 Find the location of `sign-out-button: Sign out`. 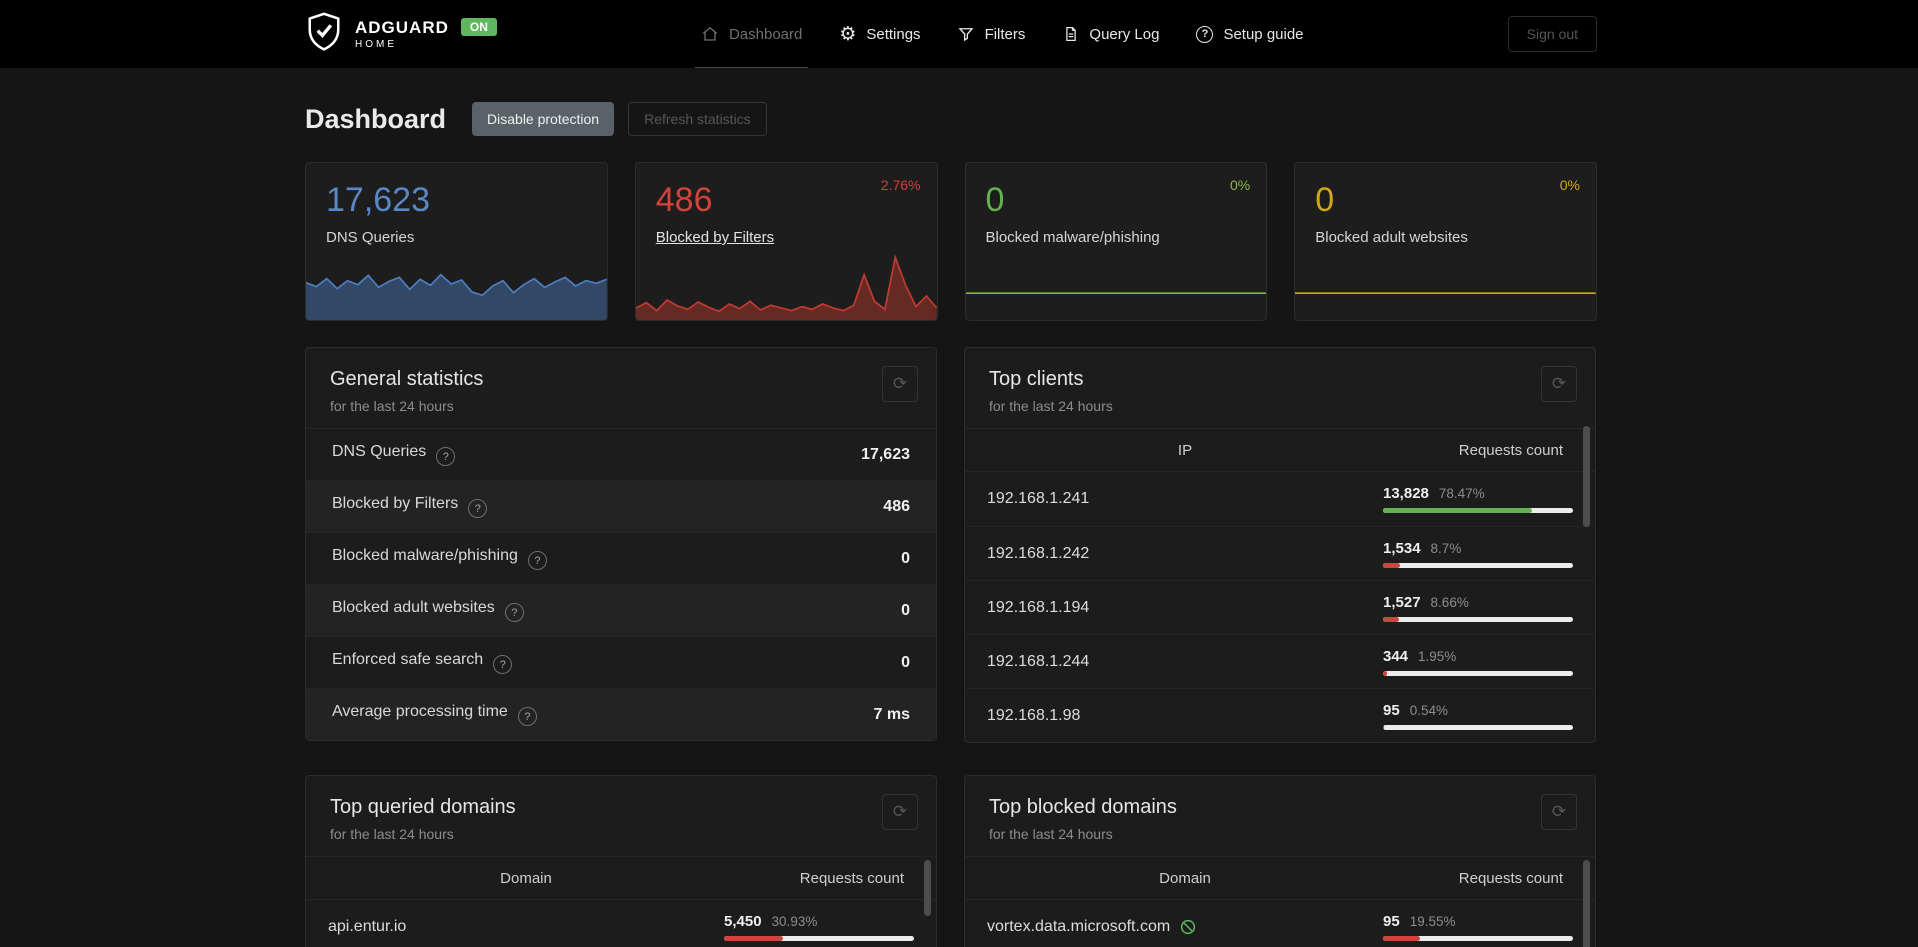

sign-out-button: Sign out is located at coordinates (1552, 34).